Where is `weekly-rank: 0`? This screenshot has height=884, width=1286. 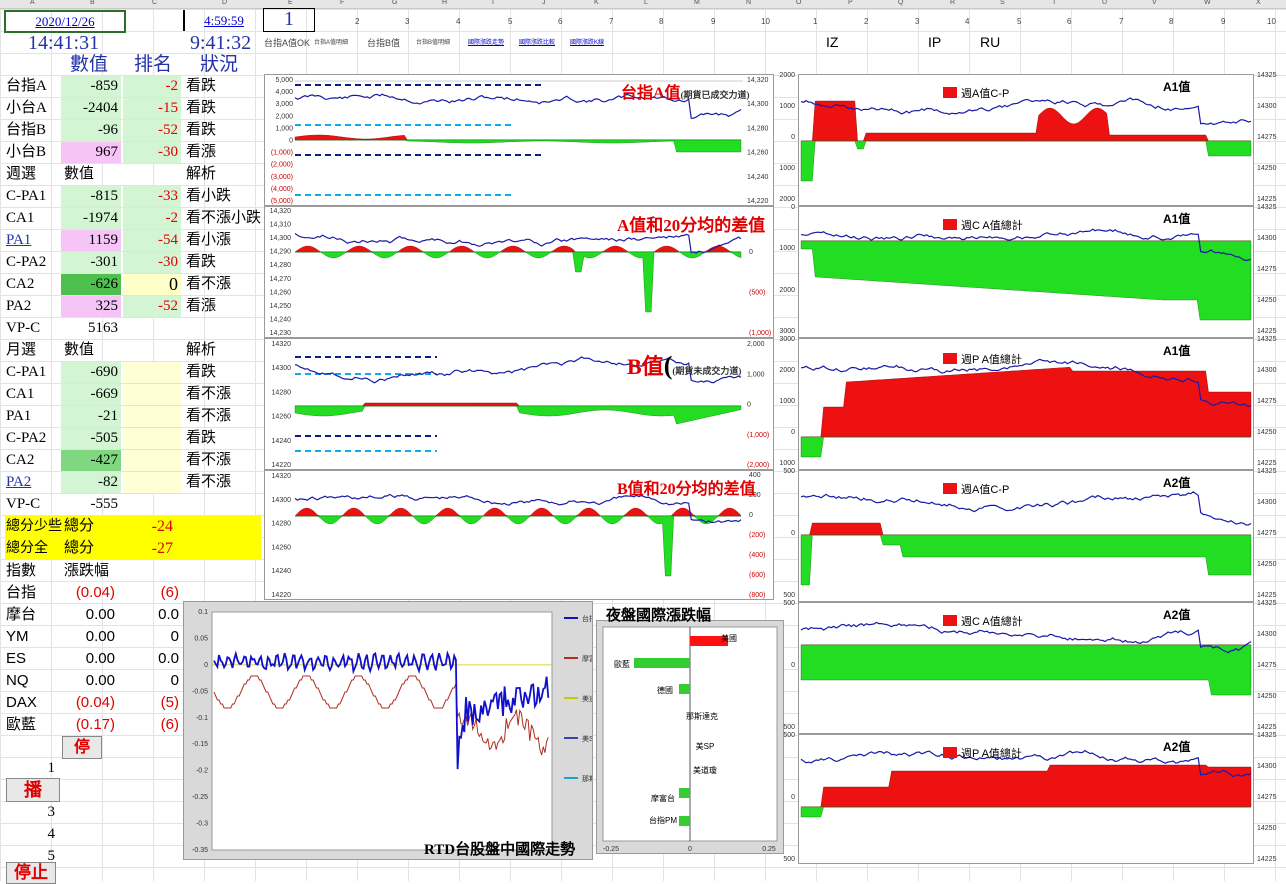 weekly-rank: 0 is located at coordinates (152, 284).